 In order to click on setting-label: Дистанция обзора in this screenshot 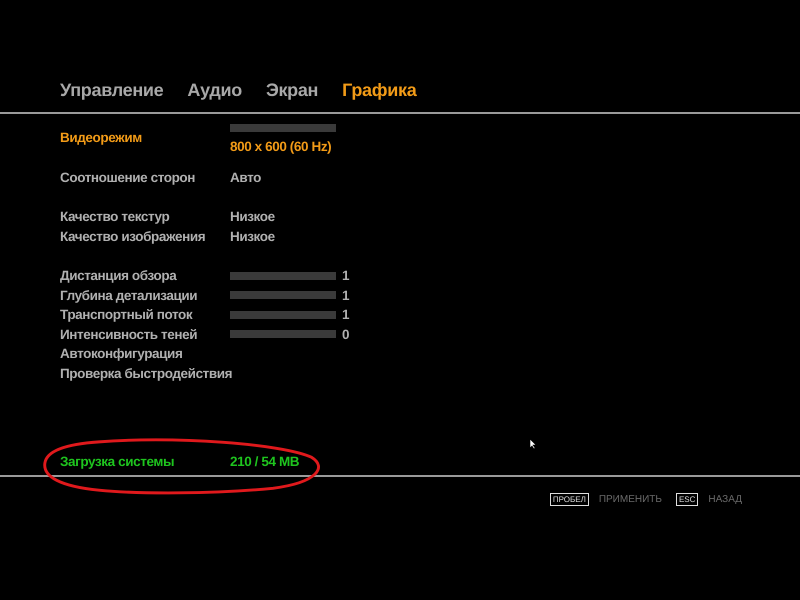, I will do `click(145, 276)`.